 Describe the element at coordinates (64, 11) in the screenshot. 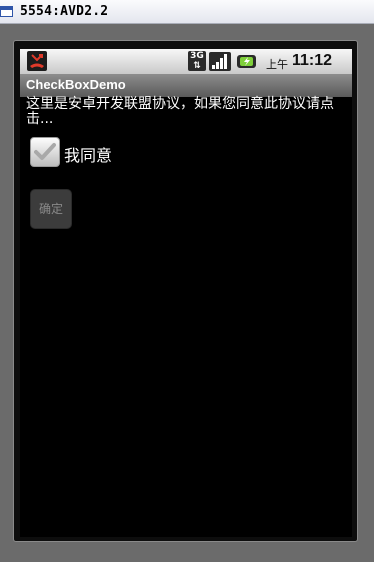

I see `window-title: 5554:AVD2.2` at that location.